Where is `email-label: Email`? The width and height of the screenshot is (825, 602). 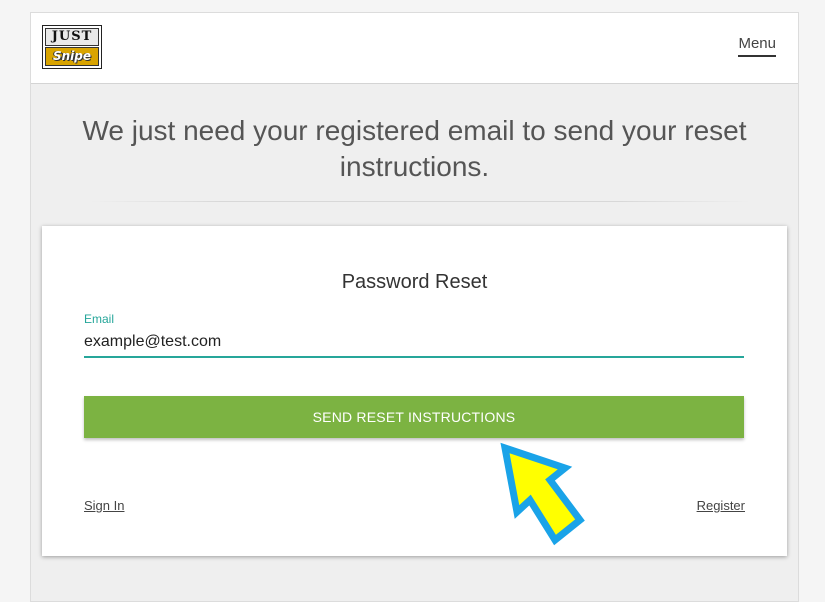
email-label: Email is located at coordinates (99, 319).